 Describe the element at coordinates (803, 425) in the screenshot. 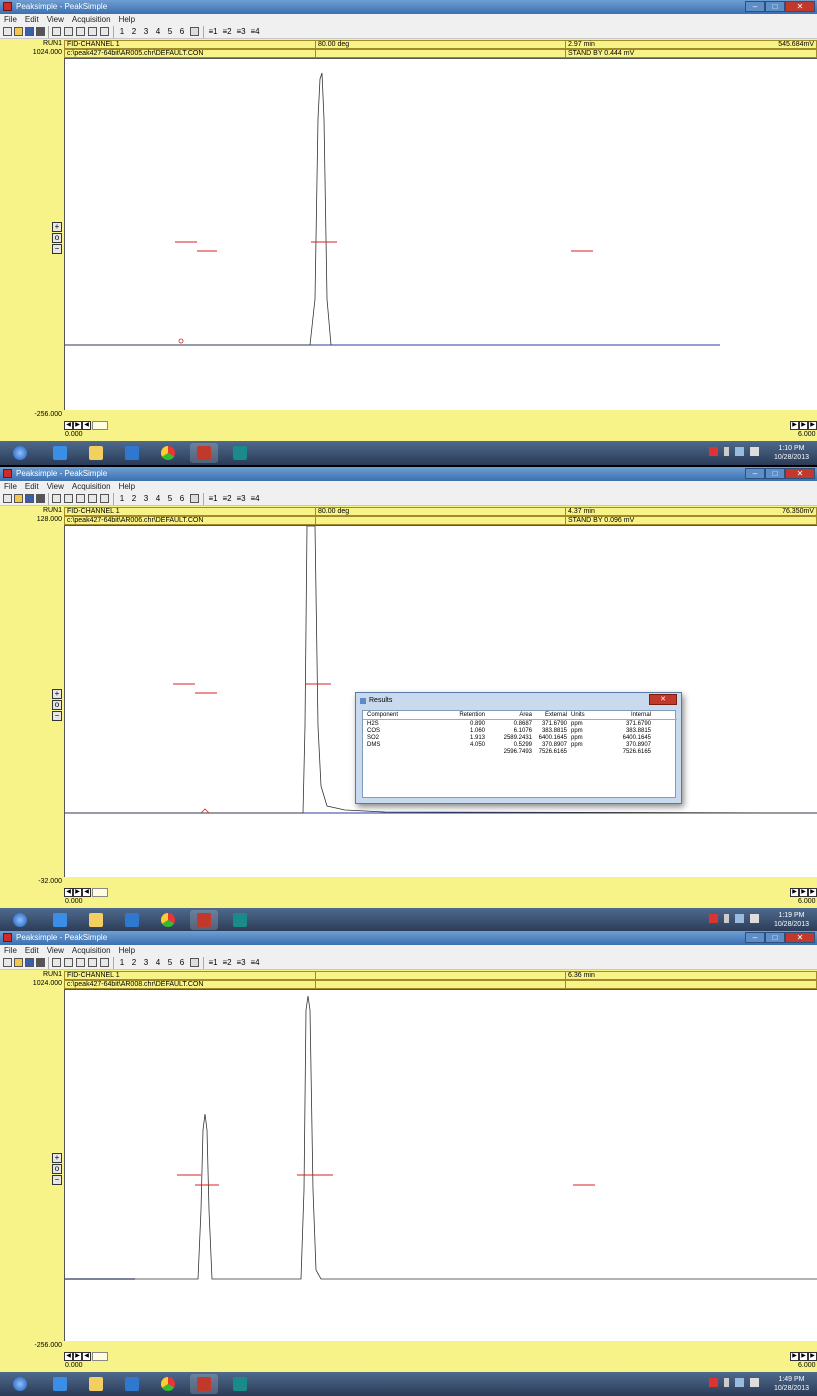

I see `scroll-end-icon: ▶` at that location.